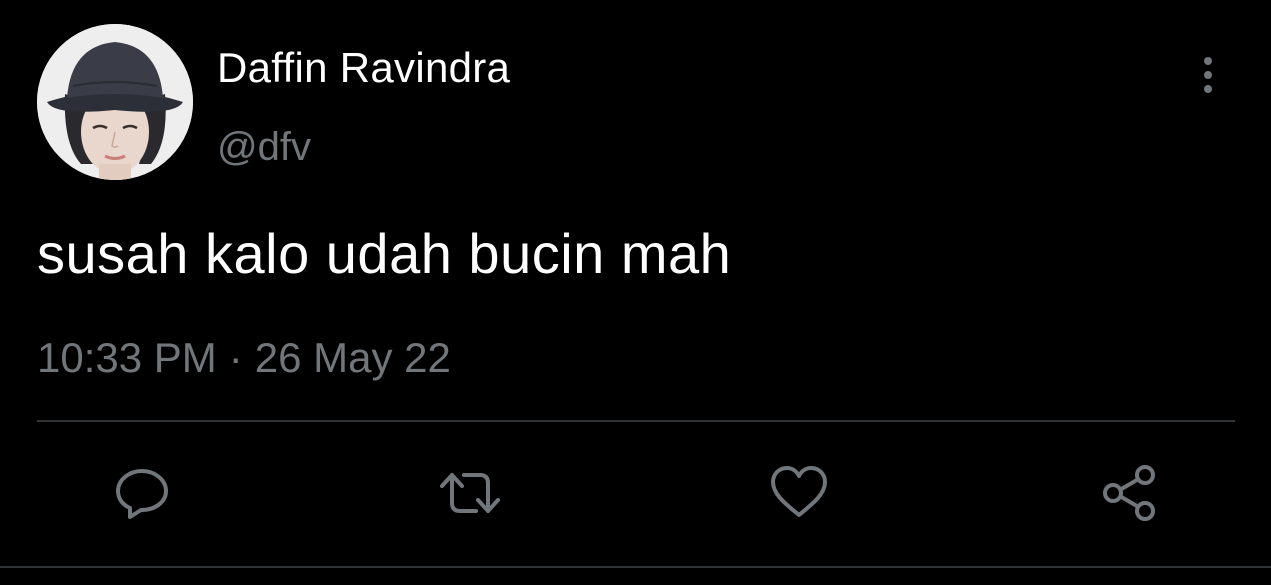 This screenshot has height=585, width=1271. What do you see at coordinates (384, 253) in the screenshot?
I see `tweet-text: susah kalo udah bucin mah` at bounding box center [384, 253].